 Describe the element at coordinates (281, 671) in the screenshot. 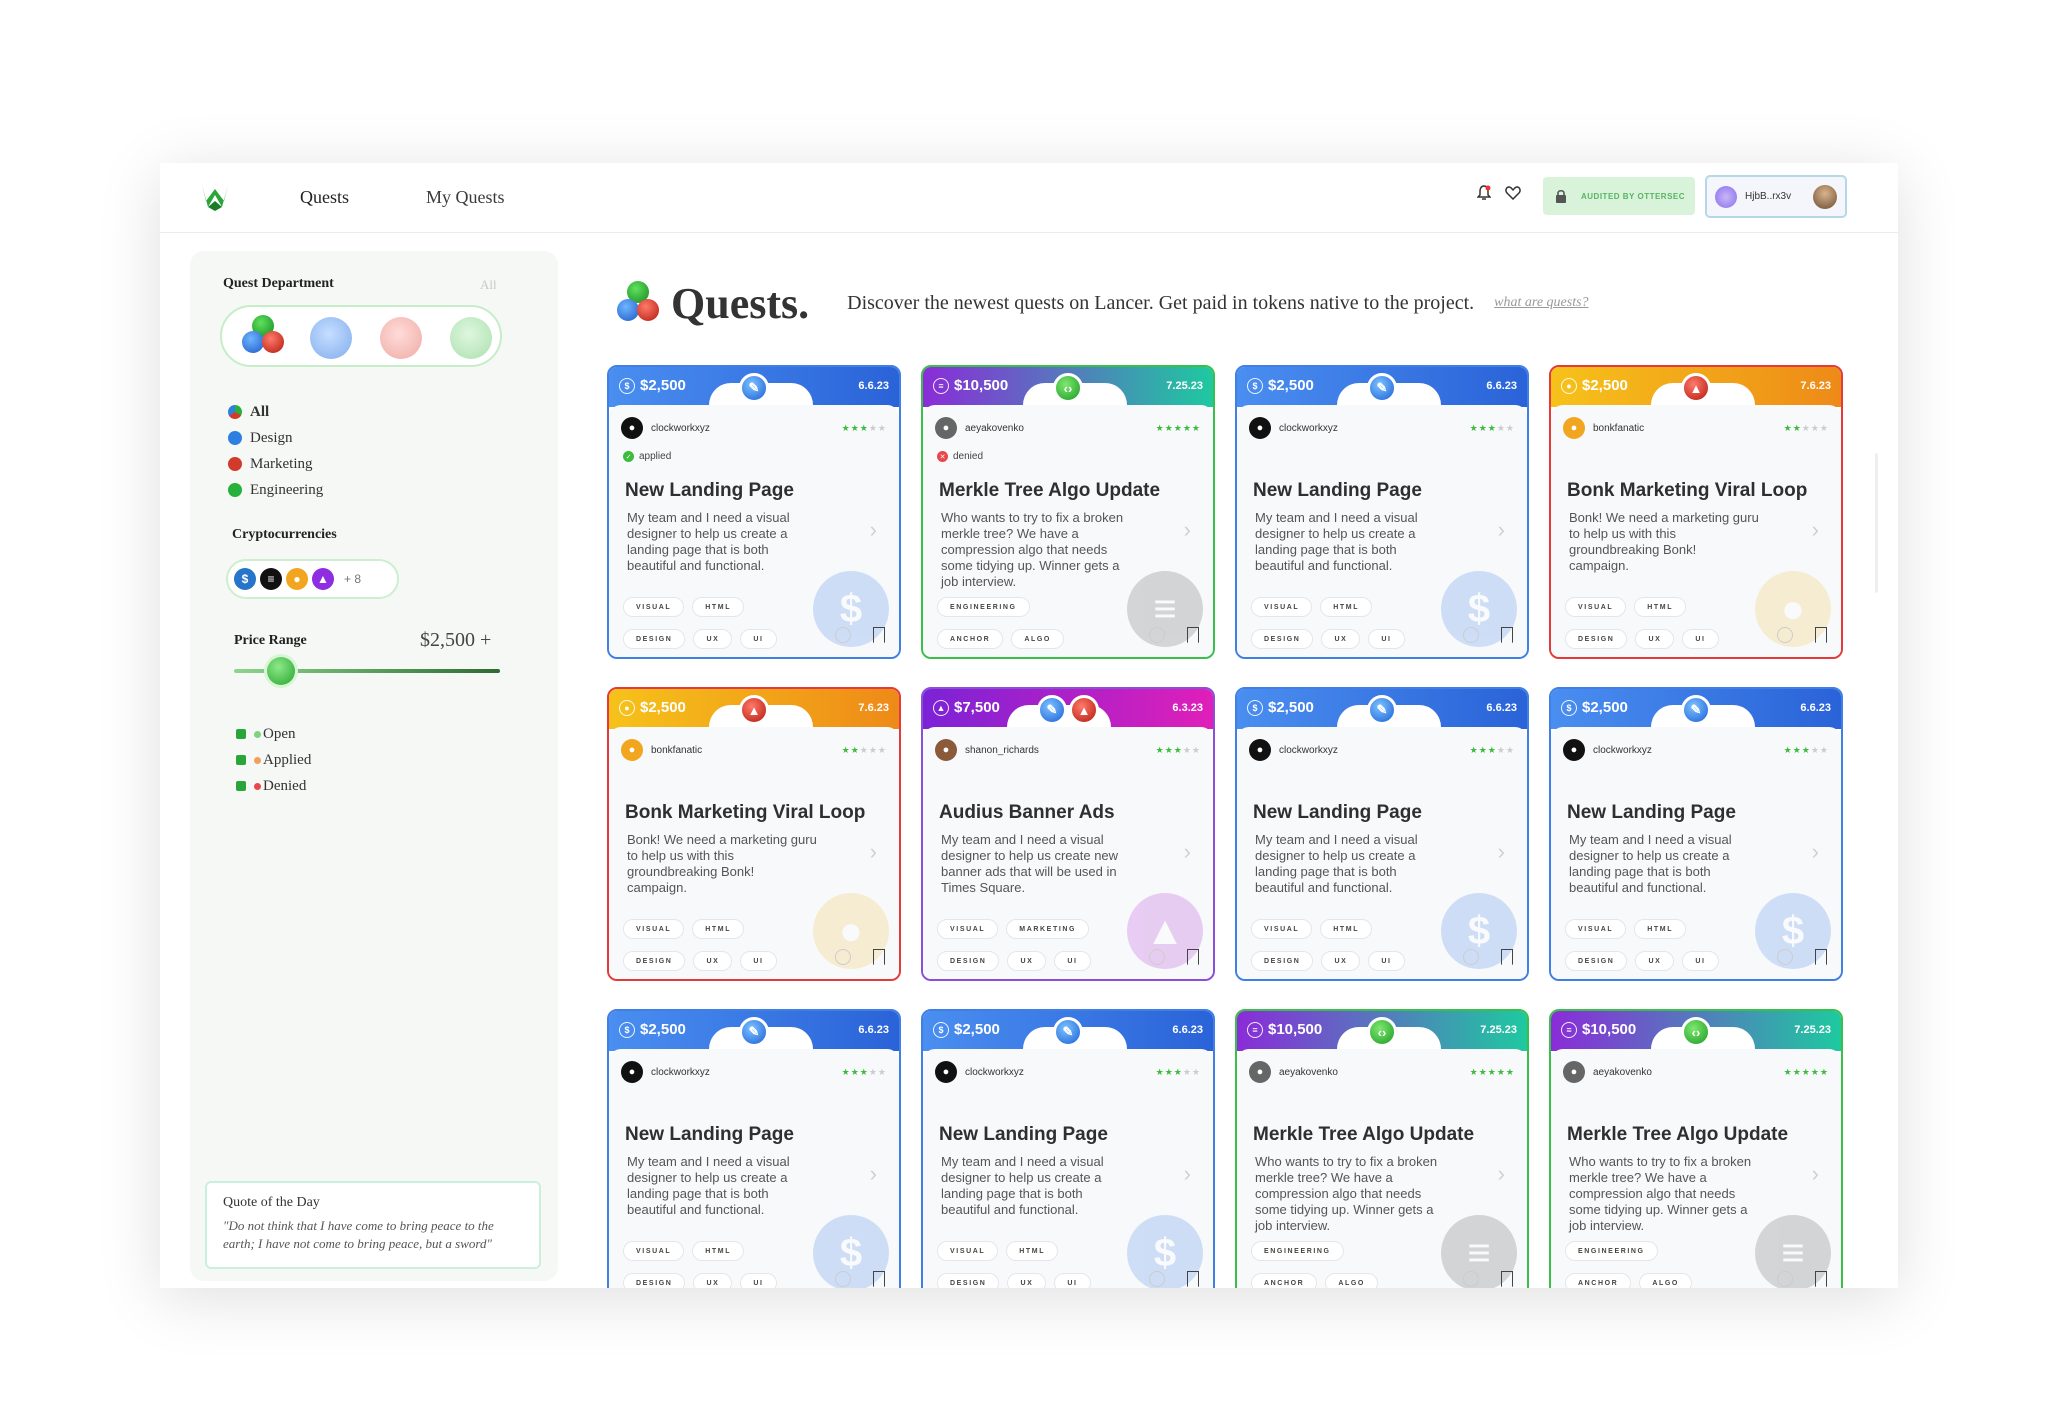

I see `price-slider-handle` at that location.